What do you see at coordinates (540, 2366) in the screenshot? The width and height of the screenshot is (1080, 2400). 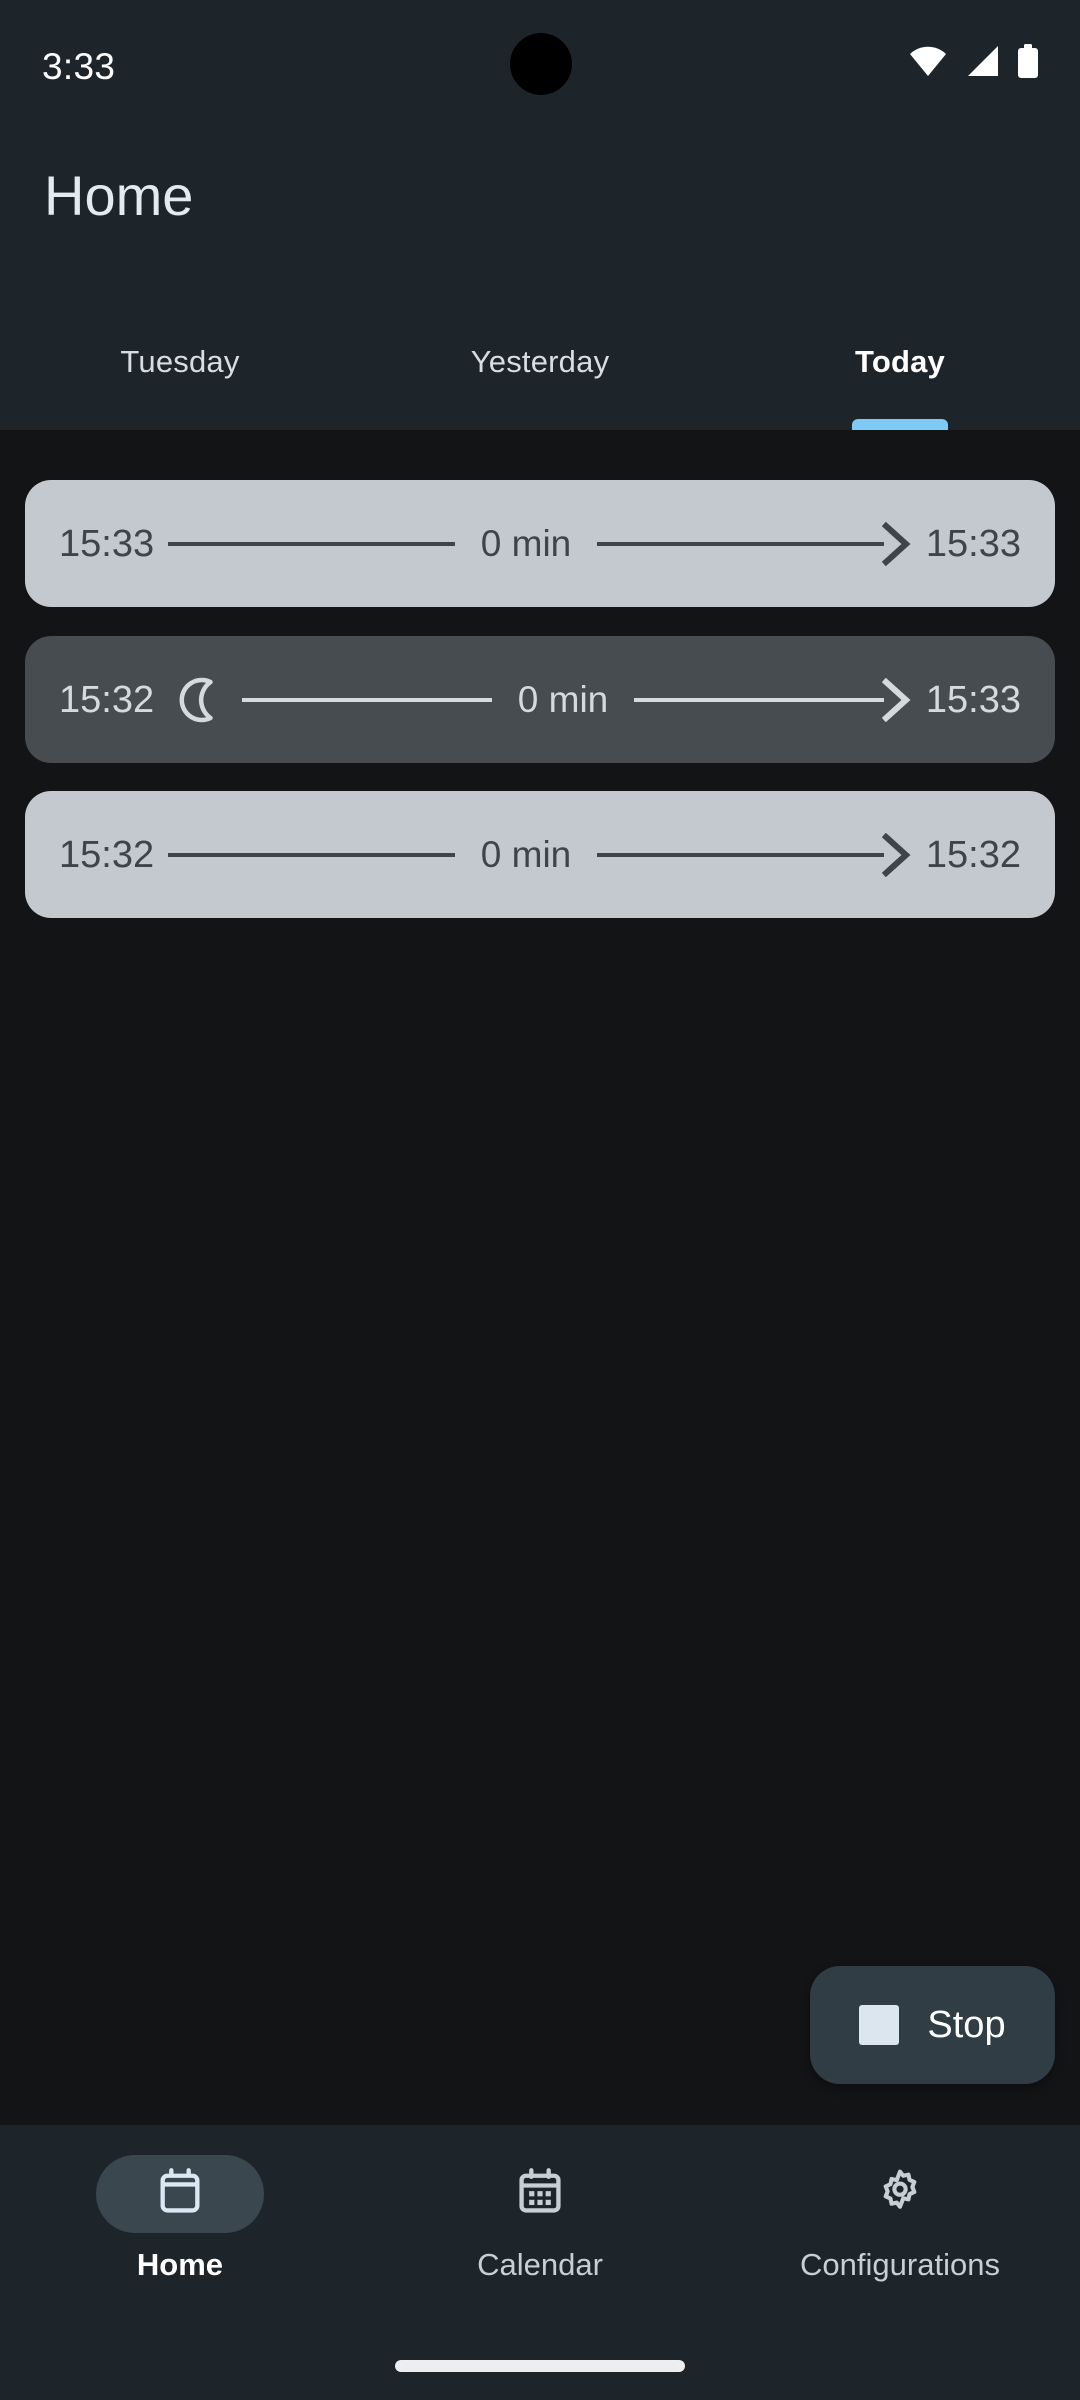 I see `home-indicator` at bounding box center [540, 2366].